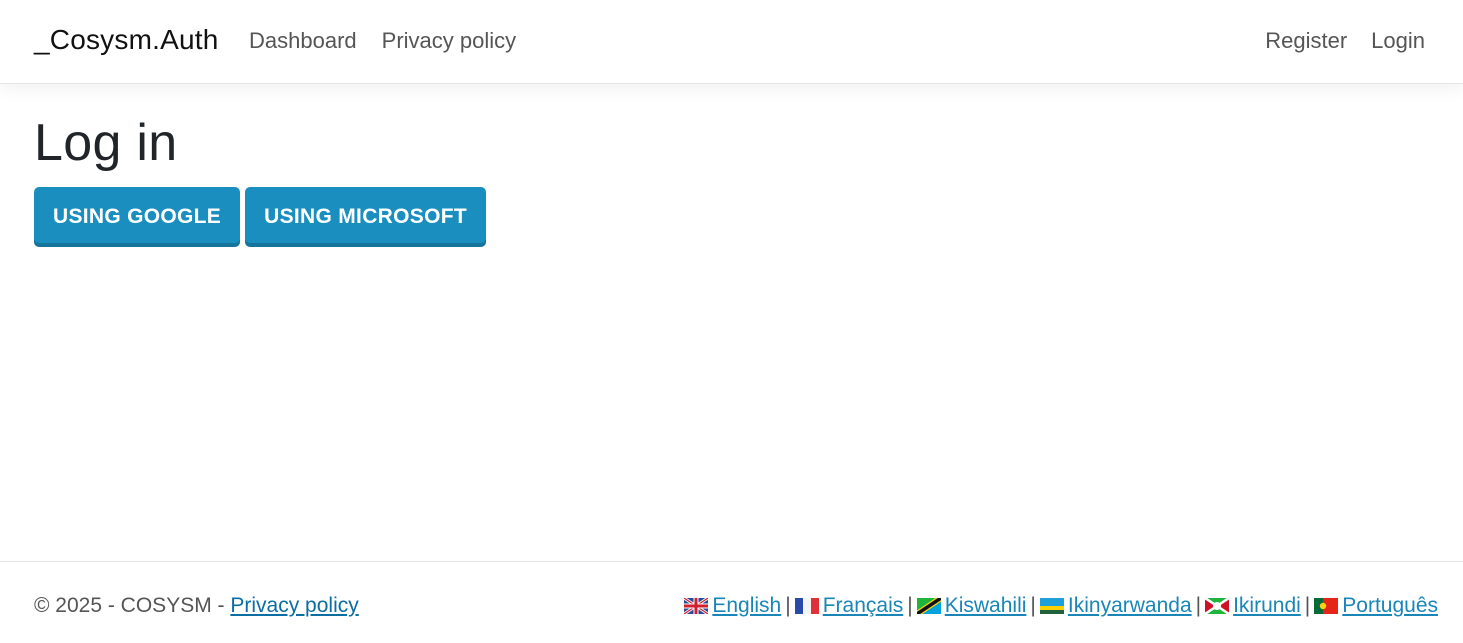 This screenshot has width=1463, height=643. What do you see at coordinates (985, 605) in the screenshot?
I see `language-label: Kiswahili` at bounding box center [985, 605].